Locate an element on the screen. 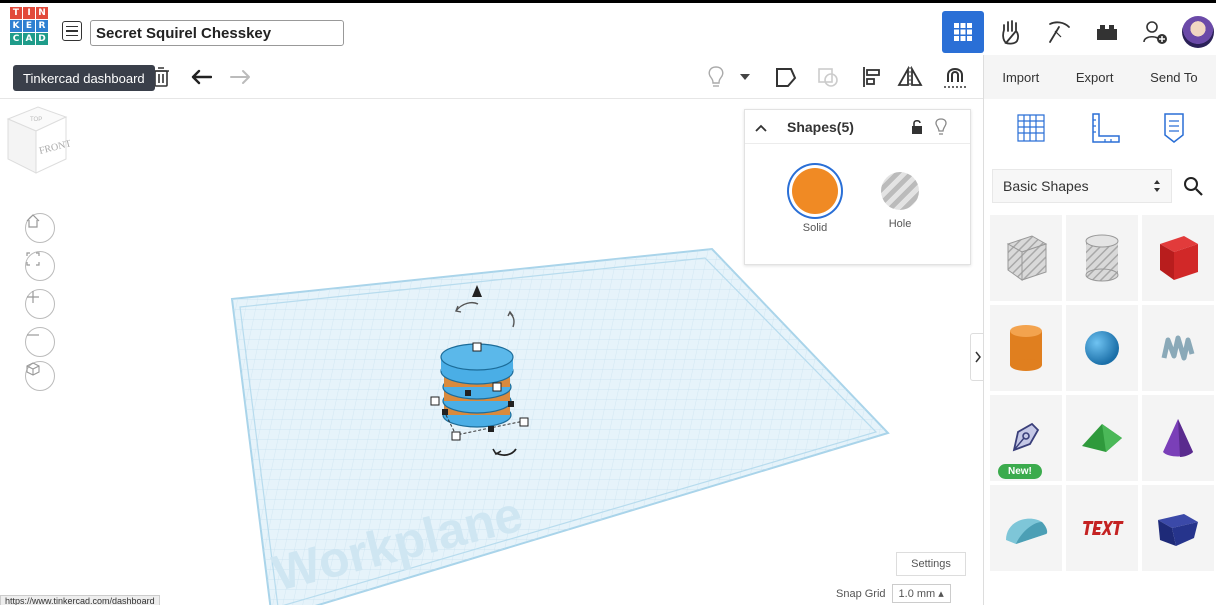 The image size is (1216, 605). notes-tool-button is located at coordinates (1174, 129).